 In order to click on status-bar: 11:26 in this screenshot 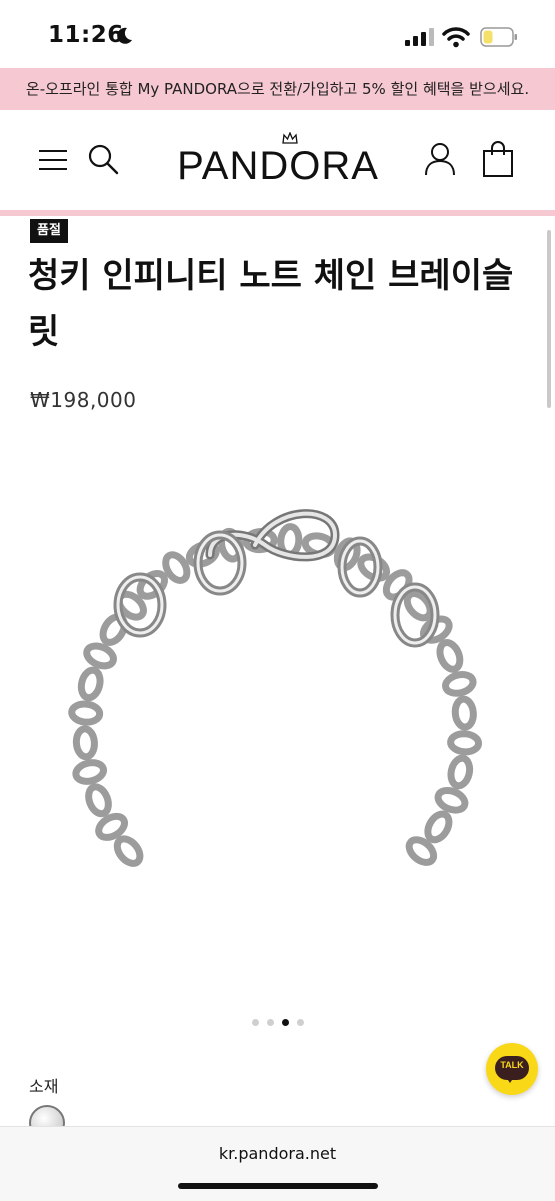, I will do `click(277, 34)`.